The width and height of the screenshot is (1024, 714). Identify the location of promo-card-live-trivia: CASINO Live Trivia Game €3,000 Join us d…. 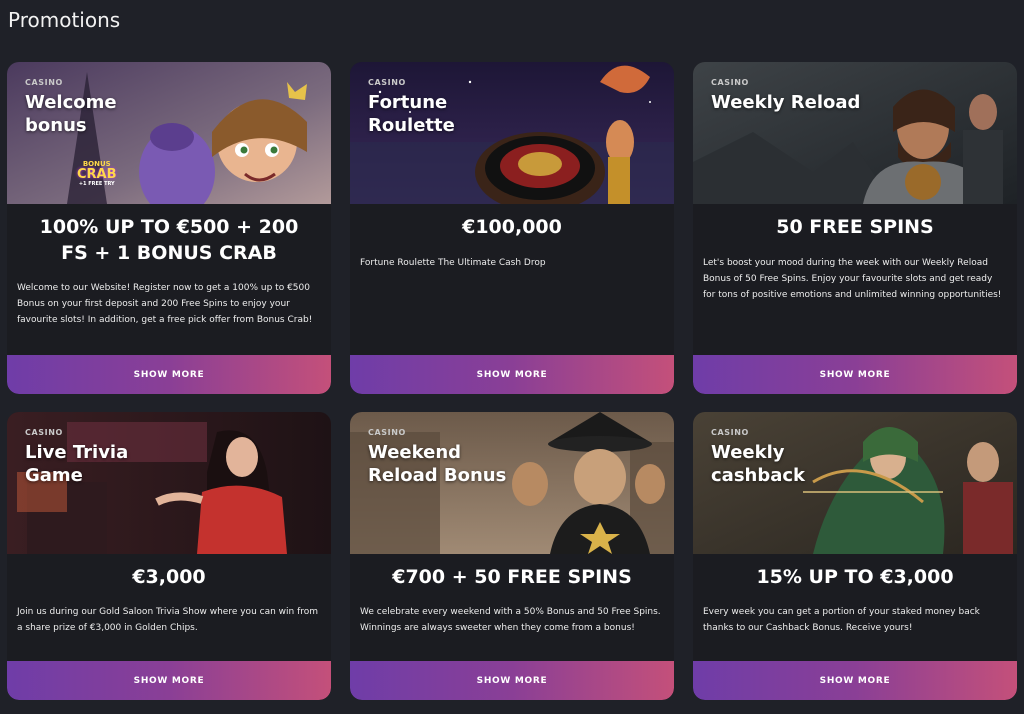
(169, 556).